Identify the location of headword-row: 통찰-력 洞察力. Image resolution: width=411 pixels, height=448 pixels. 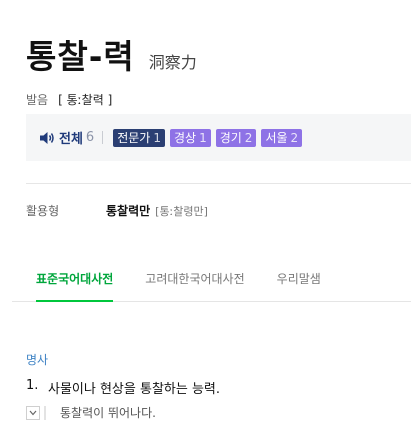
(111, 54).